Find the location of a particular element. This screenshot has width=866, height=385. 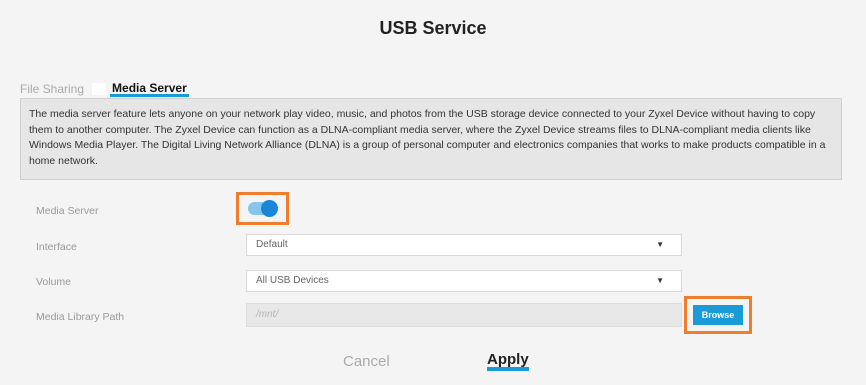

media-library-path-field: /mnt/ is located at coordinates (464, 315).